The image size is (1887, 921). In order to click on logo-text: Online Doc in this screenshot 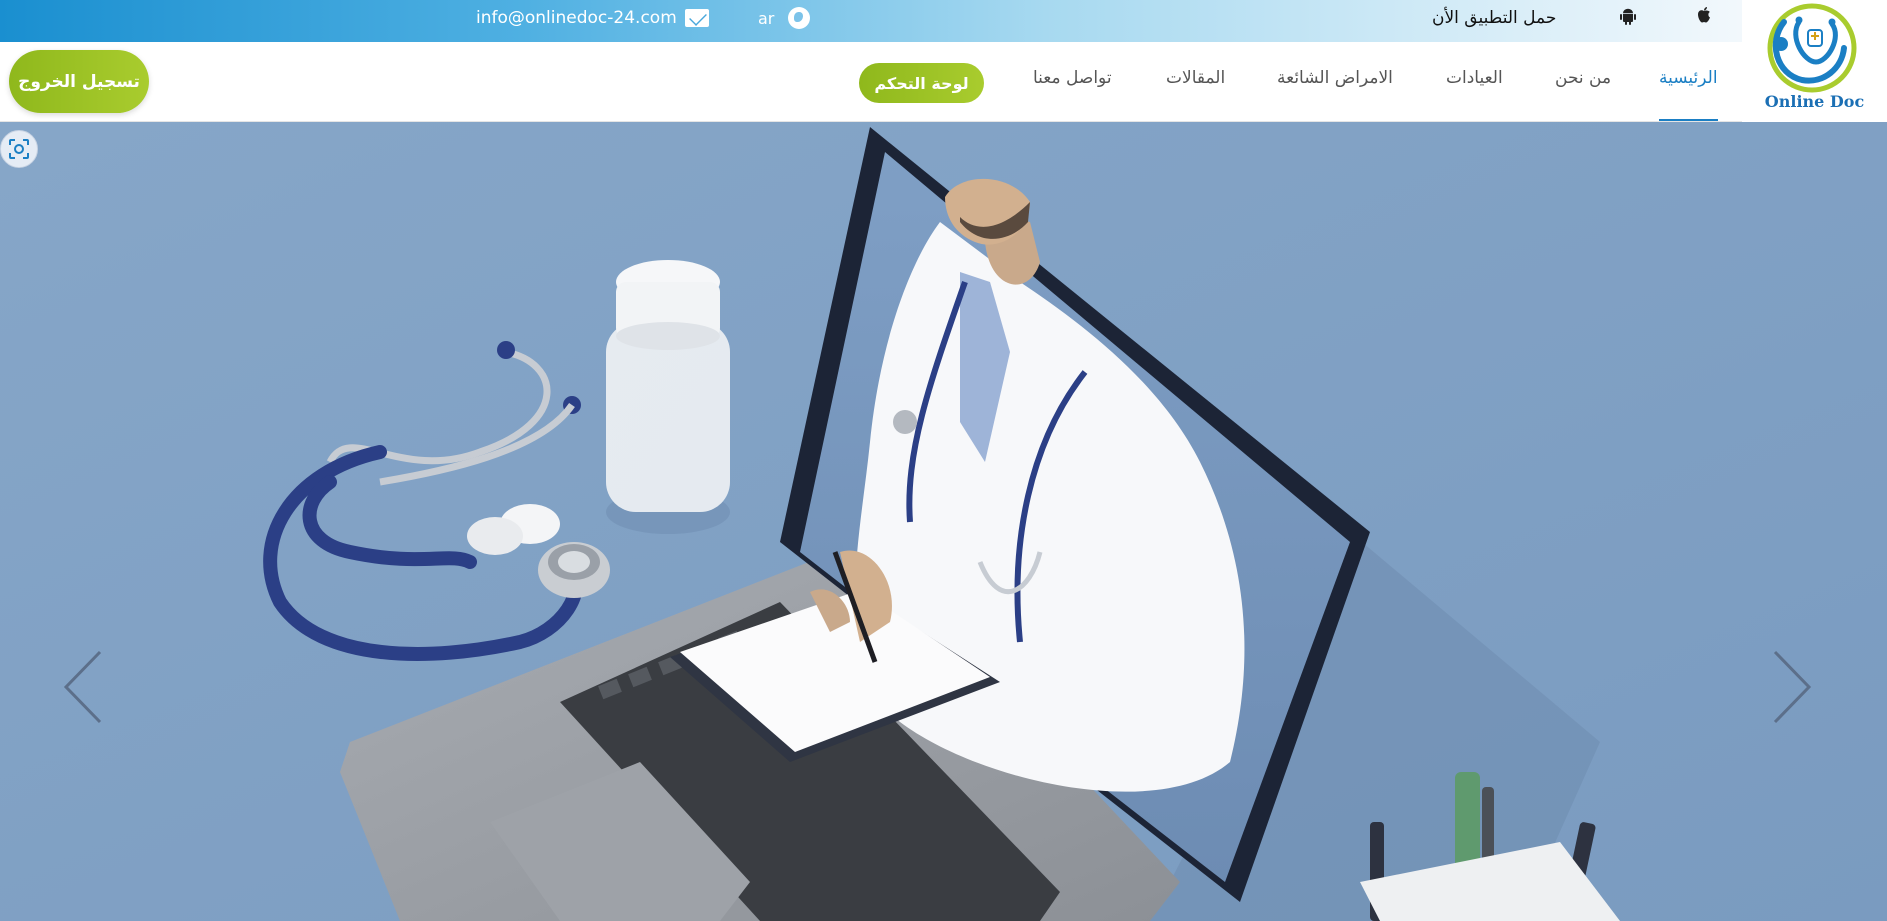, I will do `click(1814, 101)`.